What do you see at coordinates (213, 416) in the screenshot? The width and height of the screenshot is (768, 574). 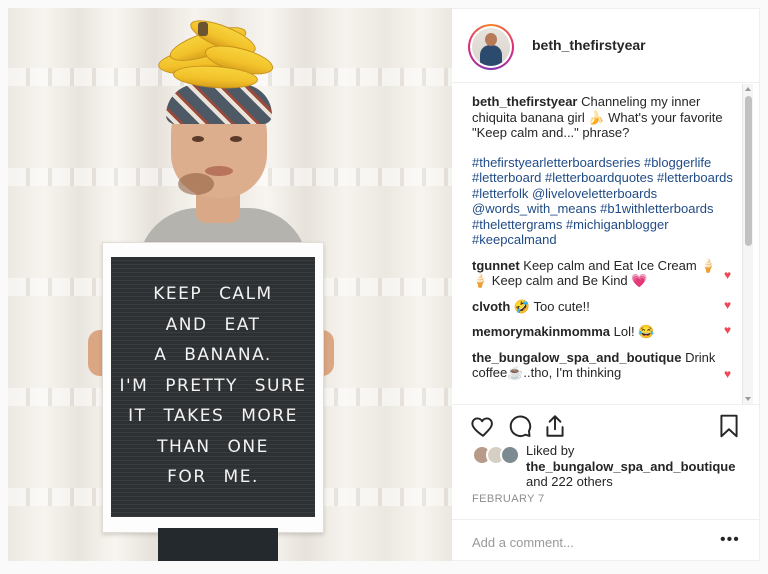 I see `letterboard-line: IT TAKES MORE` at bounding box center [213, 416].